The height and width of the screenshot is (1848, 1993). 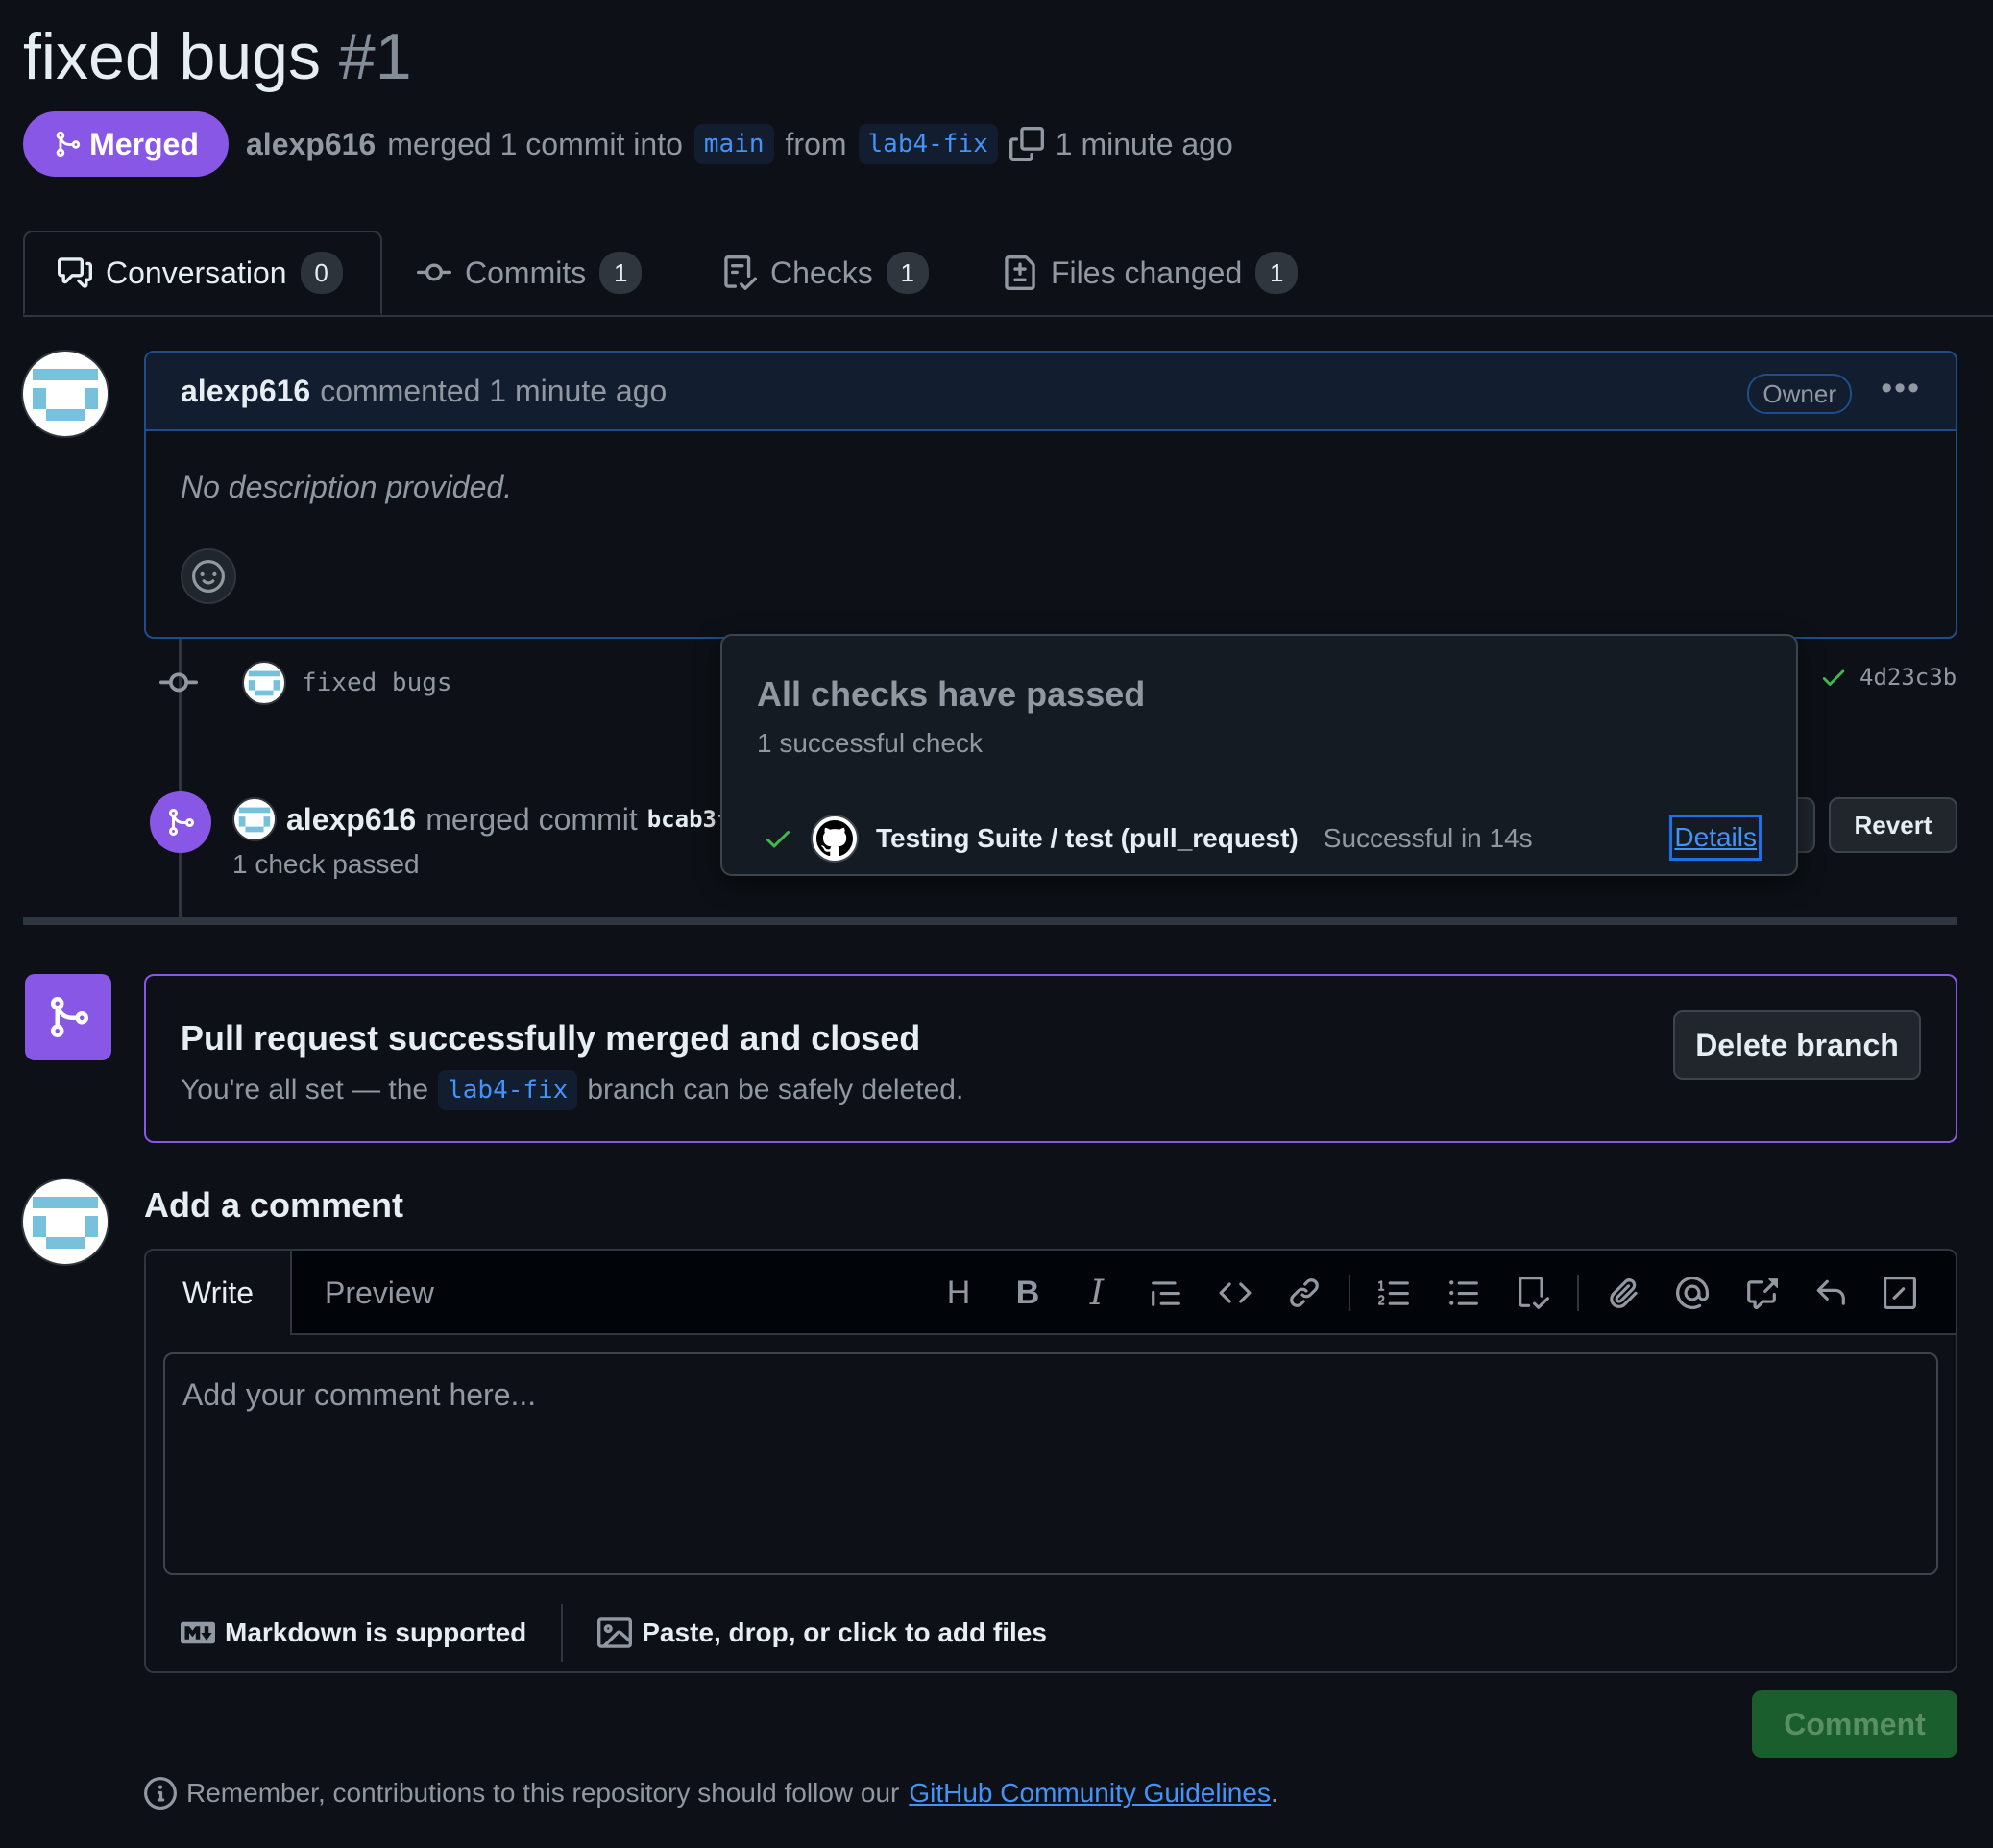 What do you see at coordinates (219, 1293) in the screenshot?
I see `tab-write: Write` at bounding box center [219, 1293].